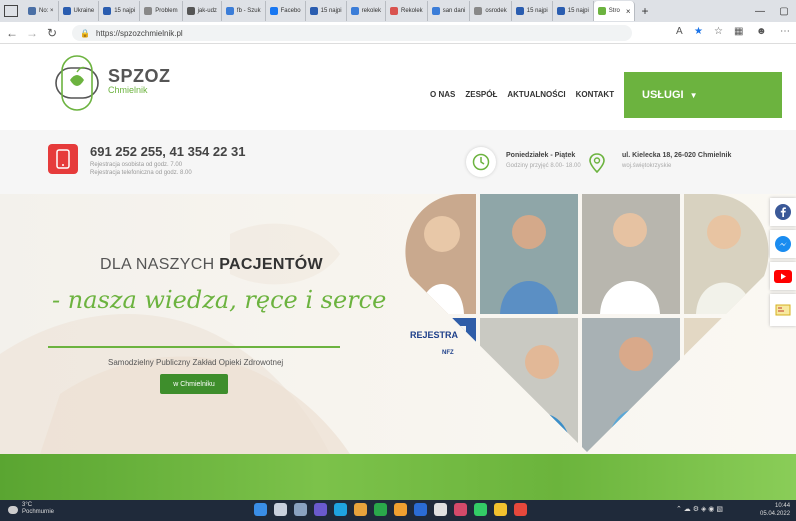 This screenshot has width=796, height=521. What do you see at coordinates (79, 11) in the screenshot?
I see `browser-tab: Ukraine` at bounding box center [79, 11].